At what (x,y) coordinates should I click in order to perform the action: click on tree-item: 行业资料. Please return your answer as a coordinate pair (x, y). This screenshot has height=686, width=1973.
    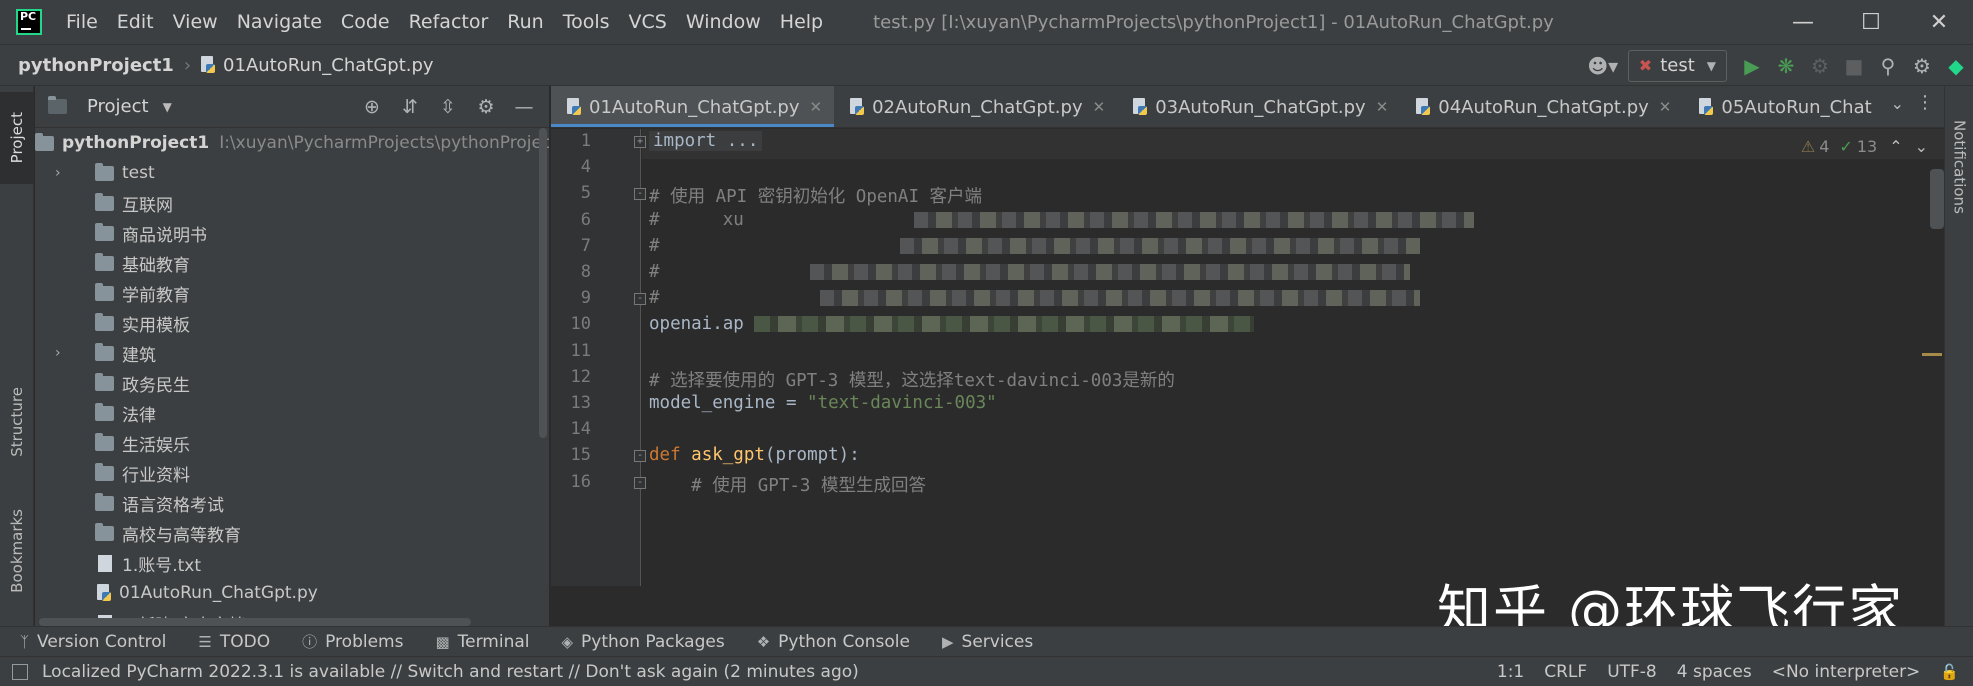
    Looking at the image, I should click on (292, 473).